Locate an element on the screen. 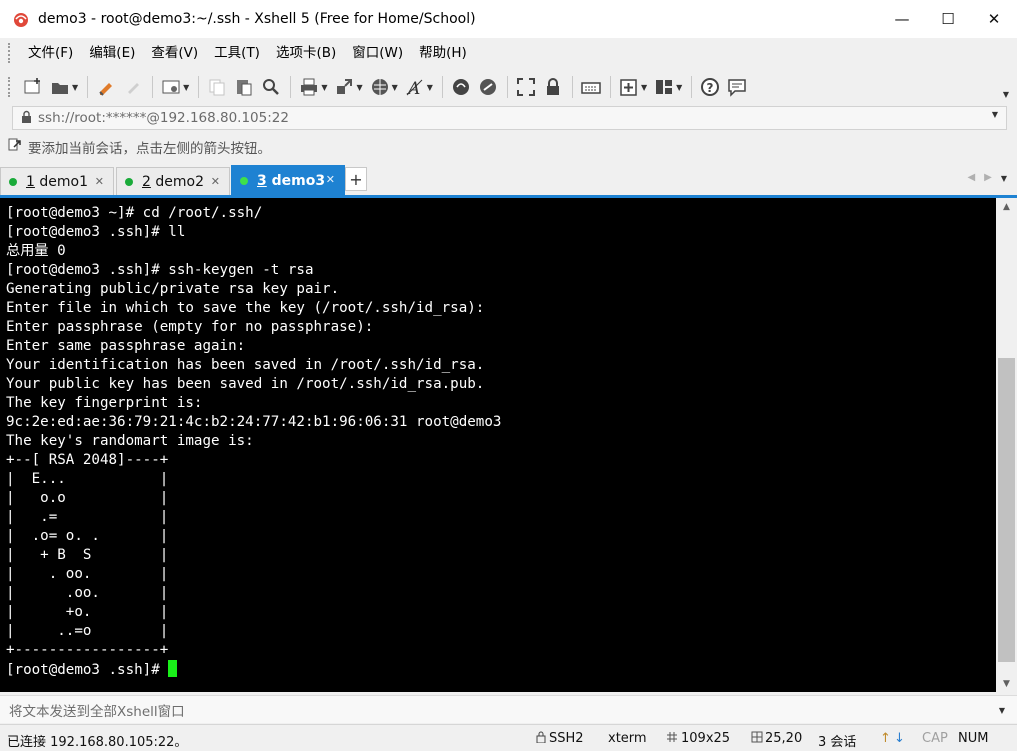 The height and width of the screenshot is (751, 1017). toolbar-overflow-chevron-icon: ▼ is located at coordinates (1006, 94).